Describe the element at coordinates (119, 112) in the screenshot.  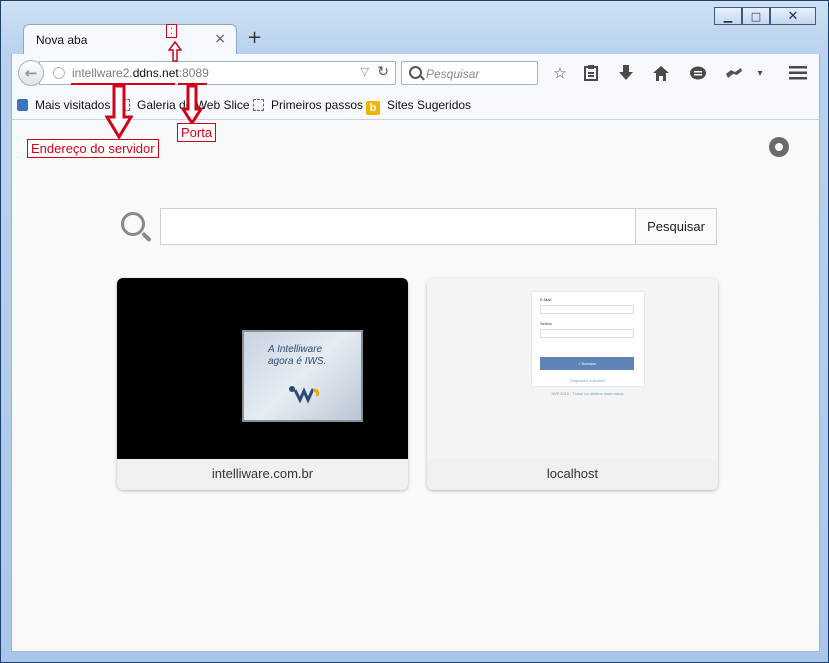
I see `down-arrow-server-icon` at that location.